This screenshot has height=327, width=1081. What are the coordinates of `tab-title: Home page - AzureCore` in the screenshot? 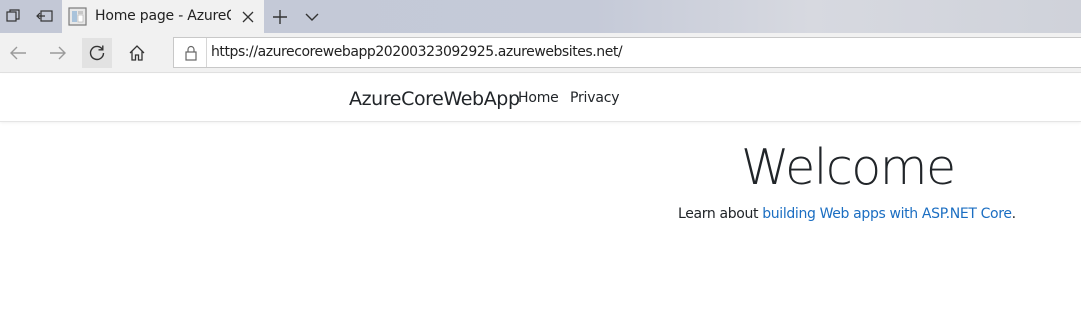 It's located at (163, 16).